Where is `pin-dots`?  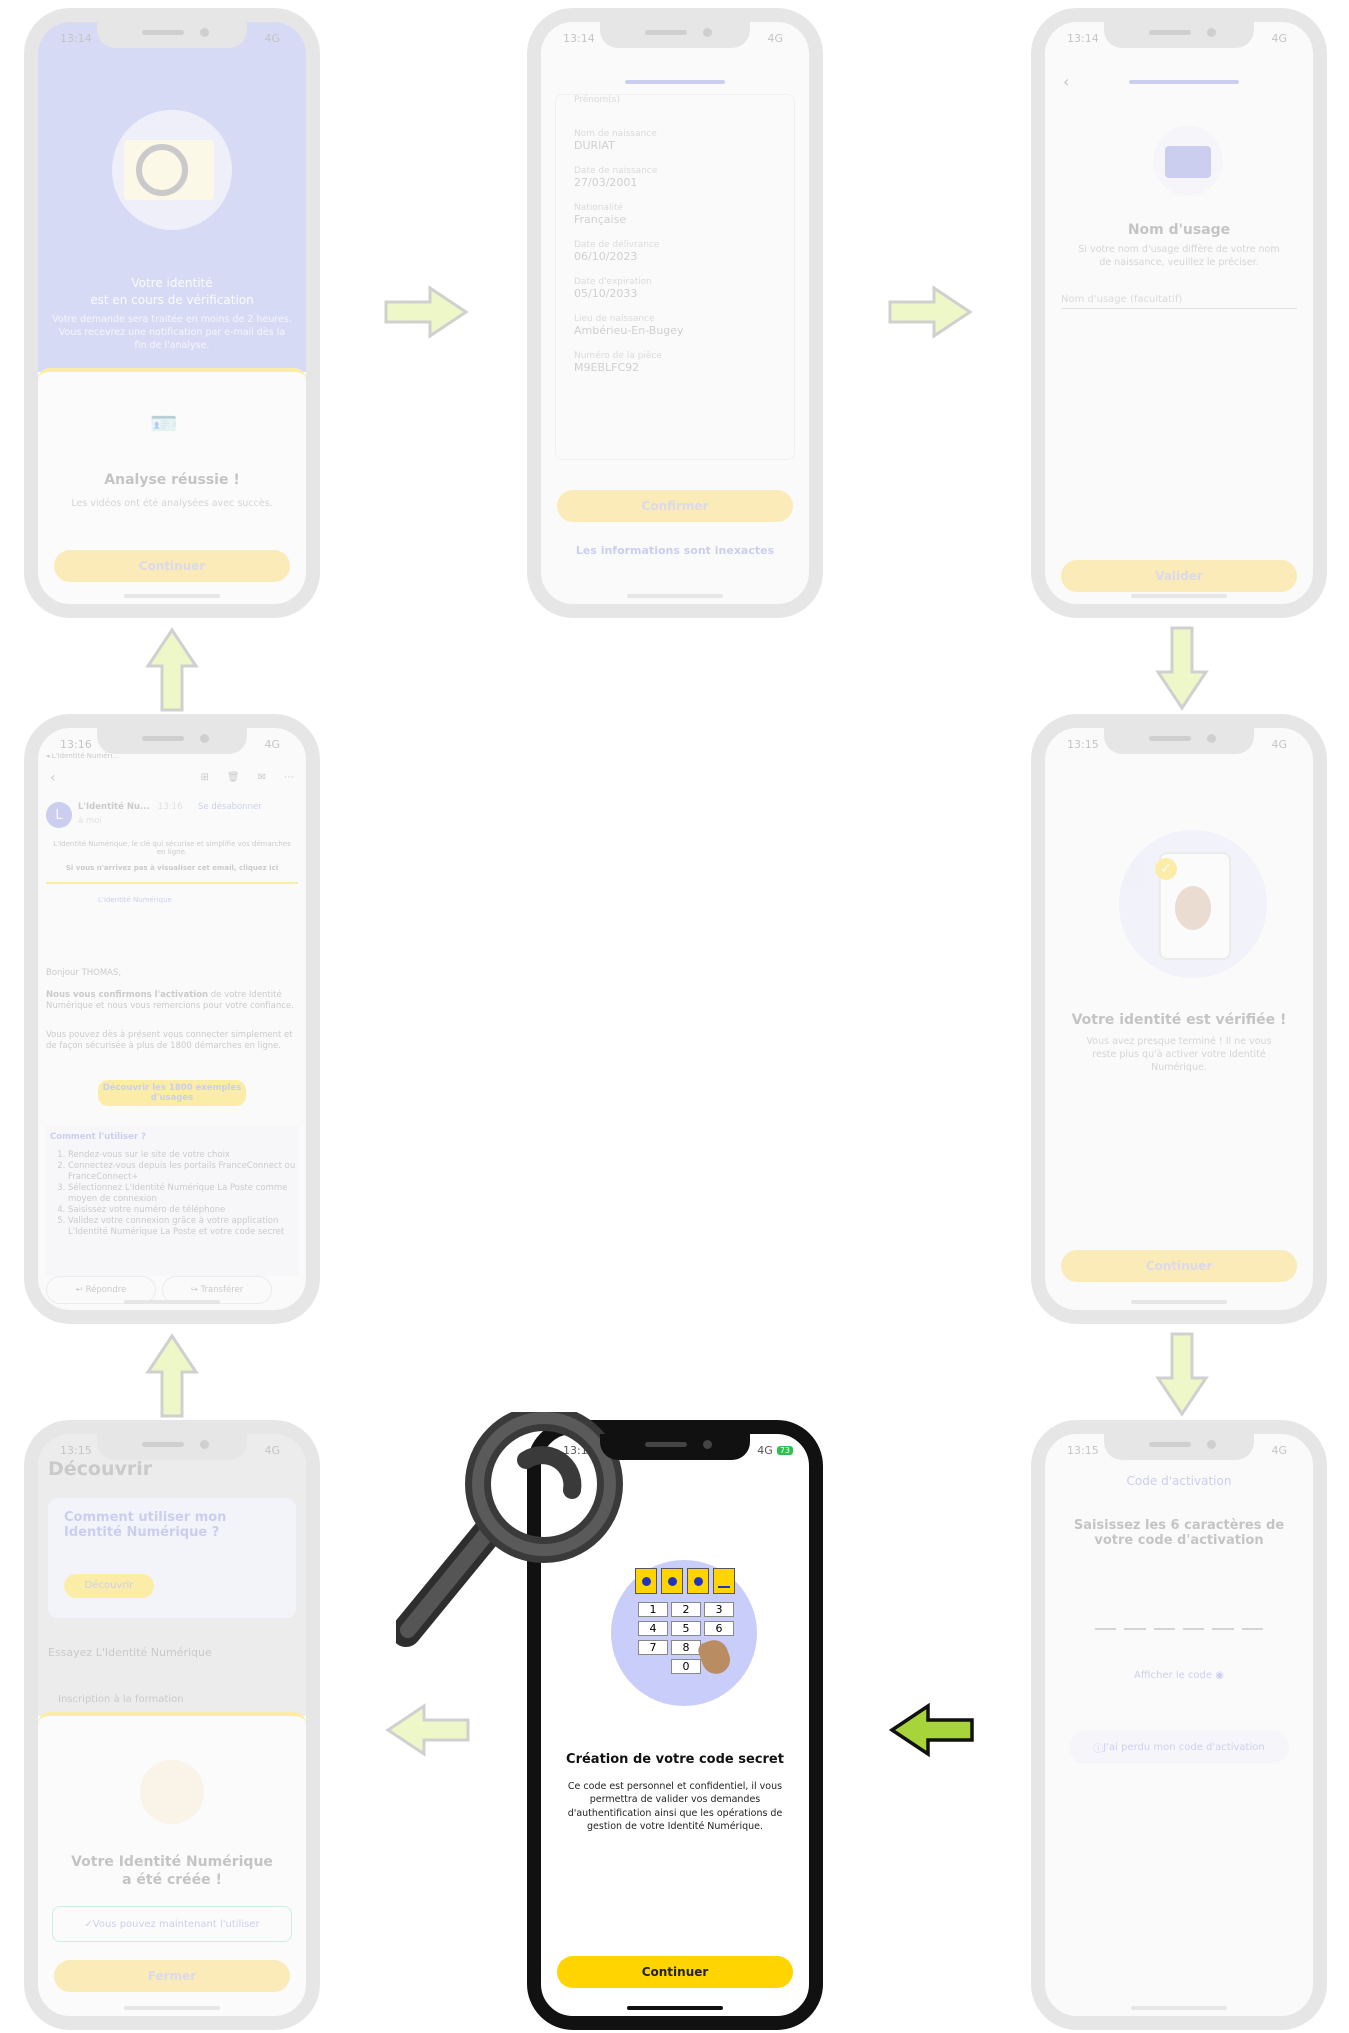
pin-dots is located at coordinates (685, 1581).